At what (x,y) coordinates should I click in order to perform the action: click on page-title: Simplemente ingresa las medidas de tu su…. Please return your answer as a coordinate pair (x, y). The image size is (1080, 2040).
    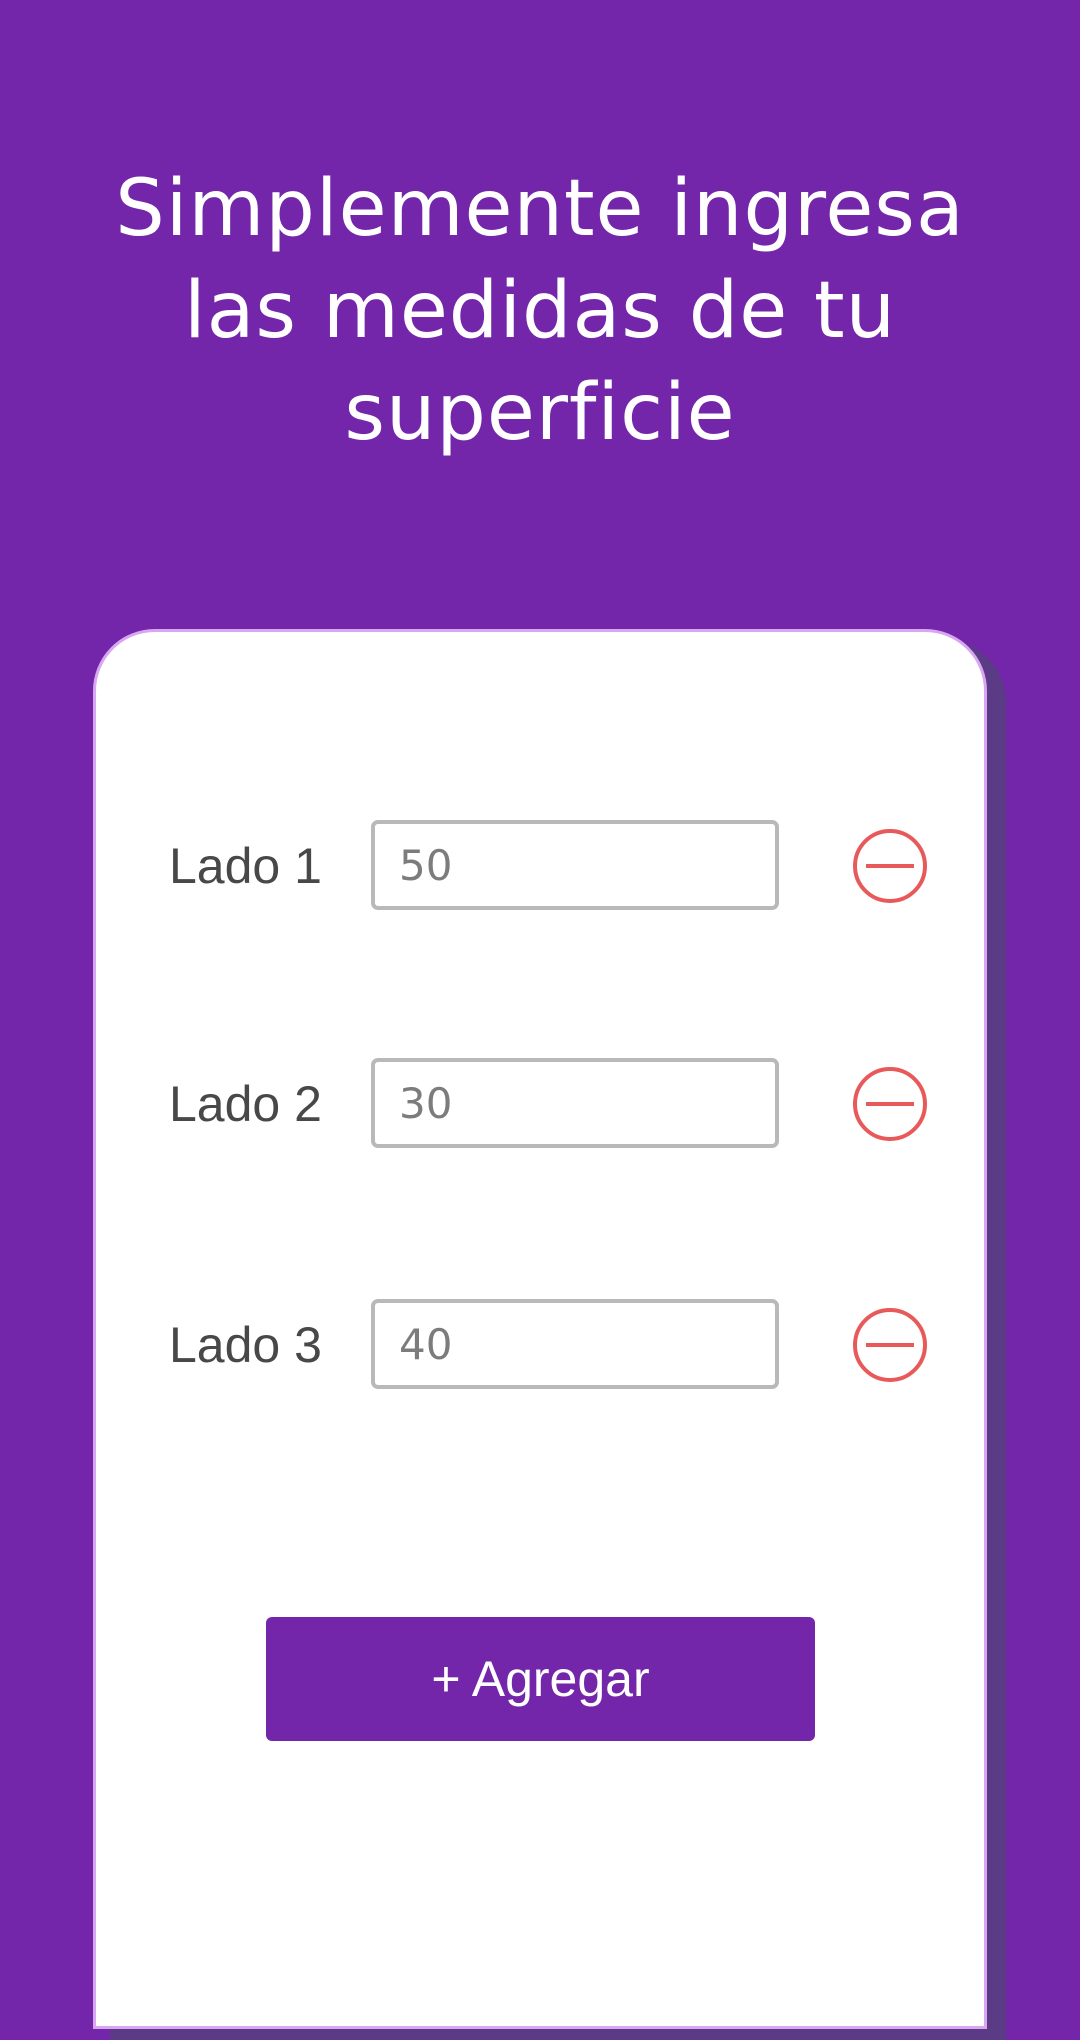
    Looking at the image, I should click on (540, 311).